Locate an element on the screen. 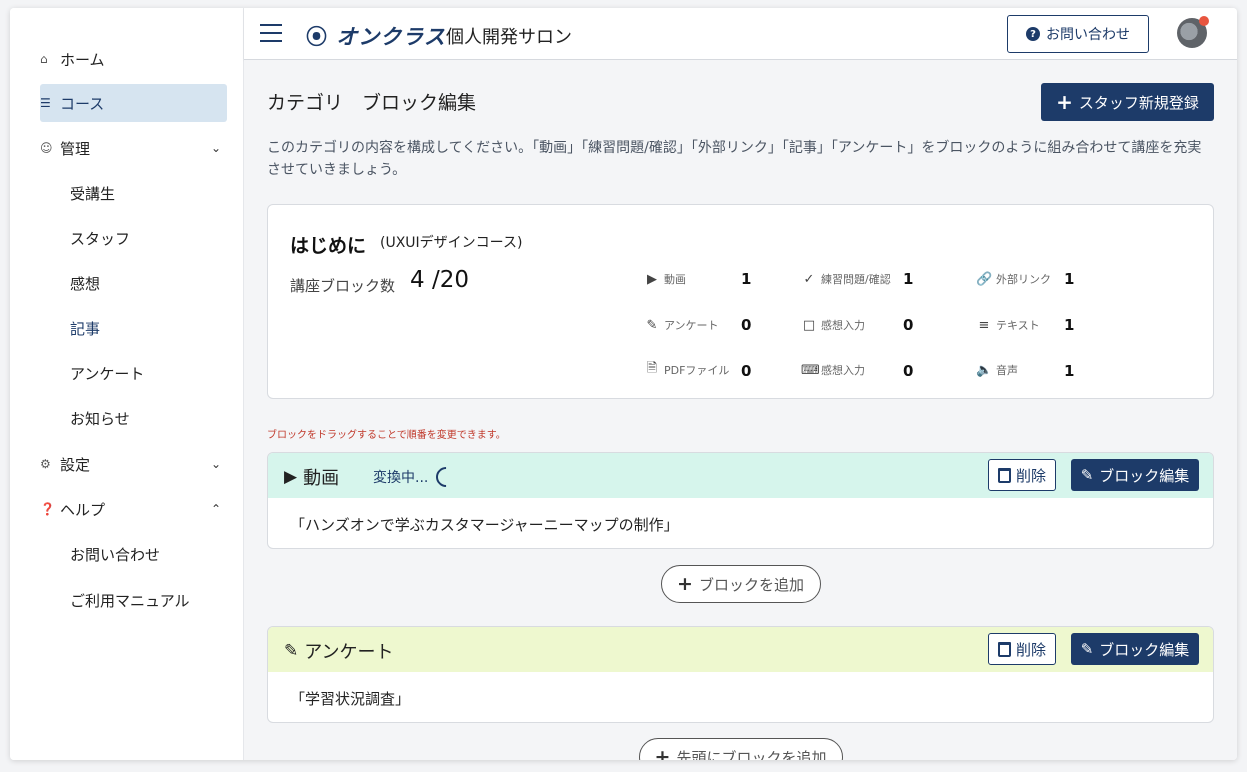 This screenshot has height=772, width=1247. logo-mark-icon: ⦿ is located at coordinates (317, 37).